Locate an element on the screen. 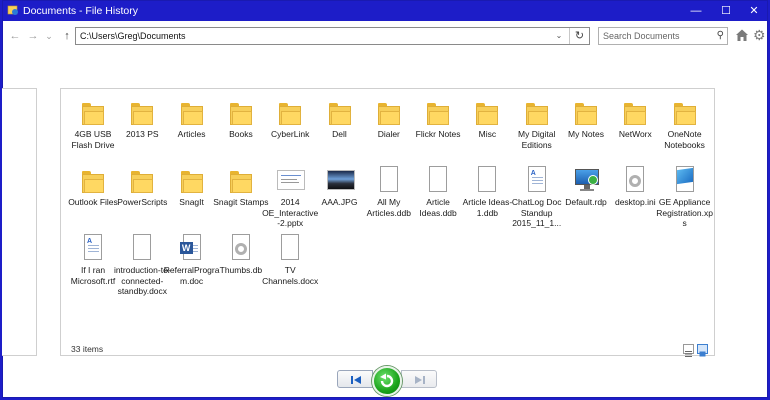 This screenshot has width=770, height=400. settings-button: ⚙ is located at coordinates (760, 35).